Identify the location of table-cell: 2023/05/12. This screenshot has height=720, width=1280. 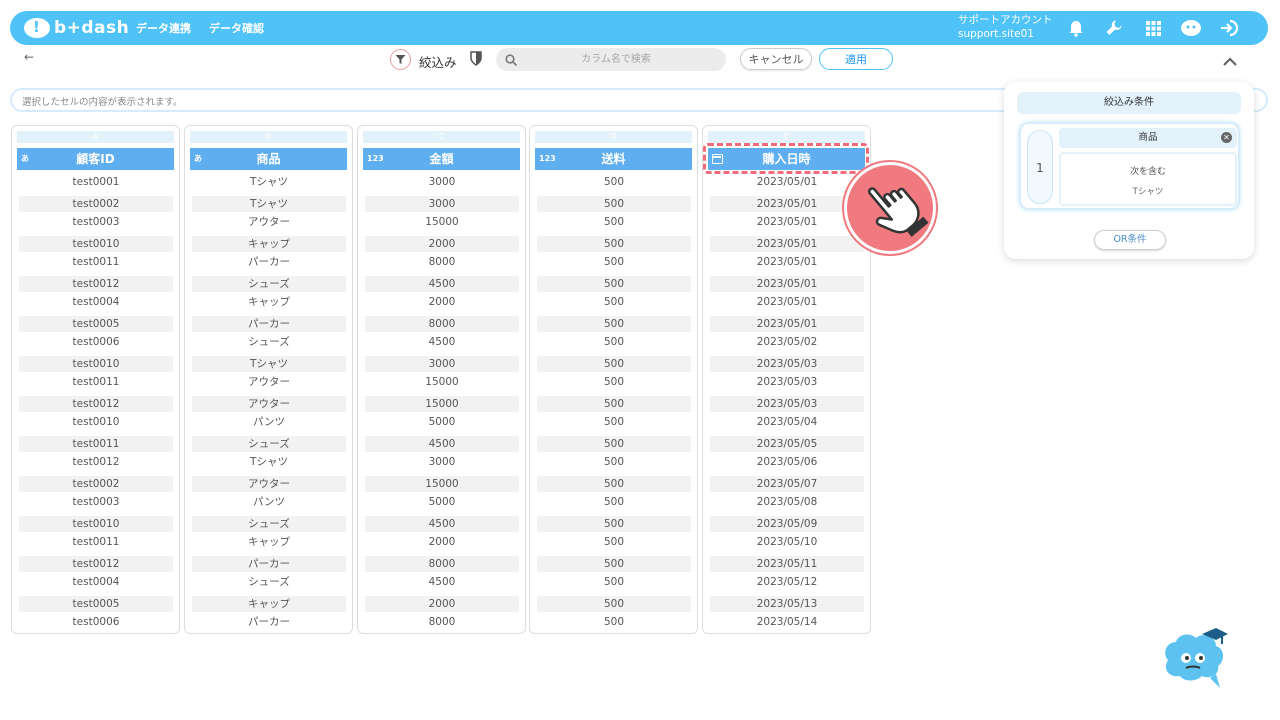
(787, 584).